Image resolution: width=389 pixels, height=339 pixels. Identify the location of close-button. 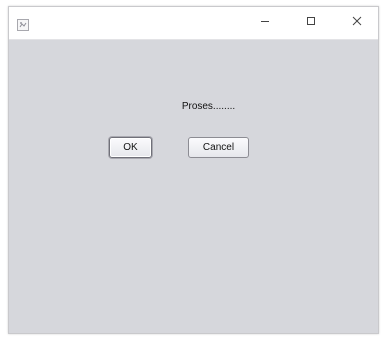
(357, 23).